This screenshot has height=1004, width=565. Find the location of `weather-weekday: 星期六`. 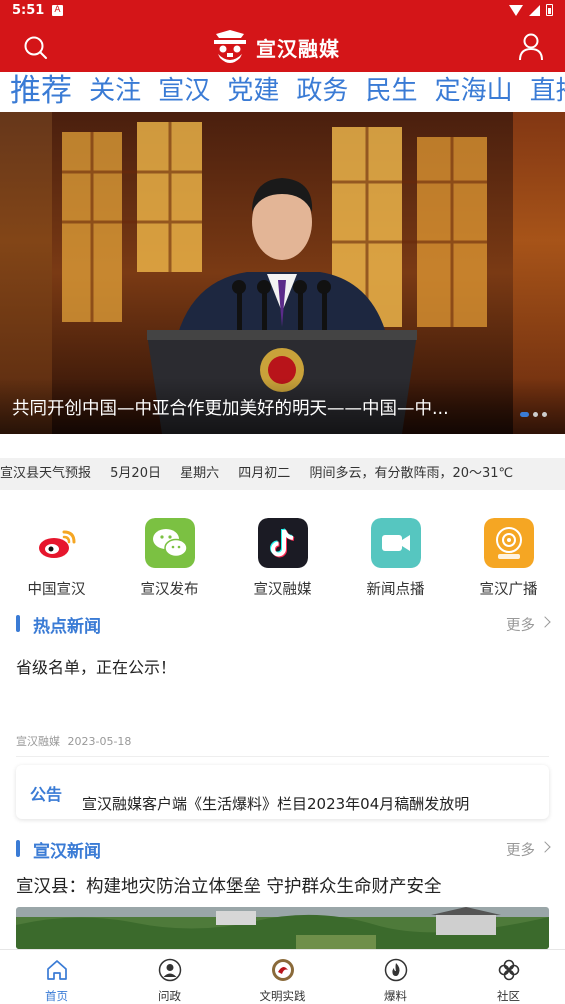

weather-weekday: 星期六 is located at coordinates (200, 473).